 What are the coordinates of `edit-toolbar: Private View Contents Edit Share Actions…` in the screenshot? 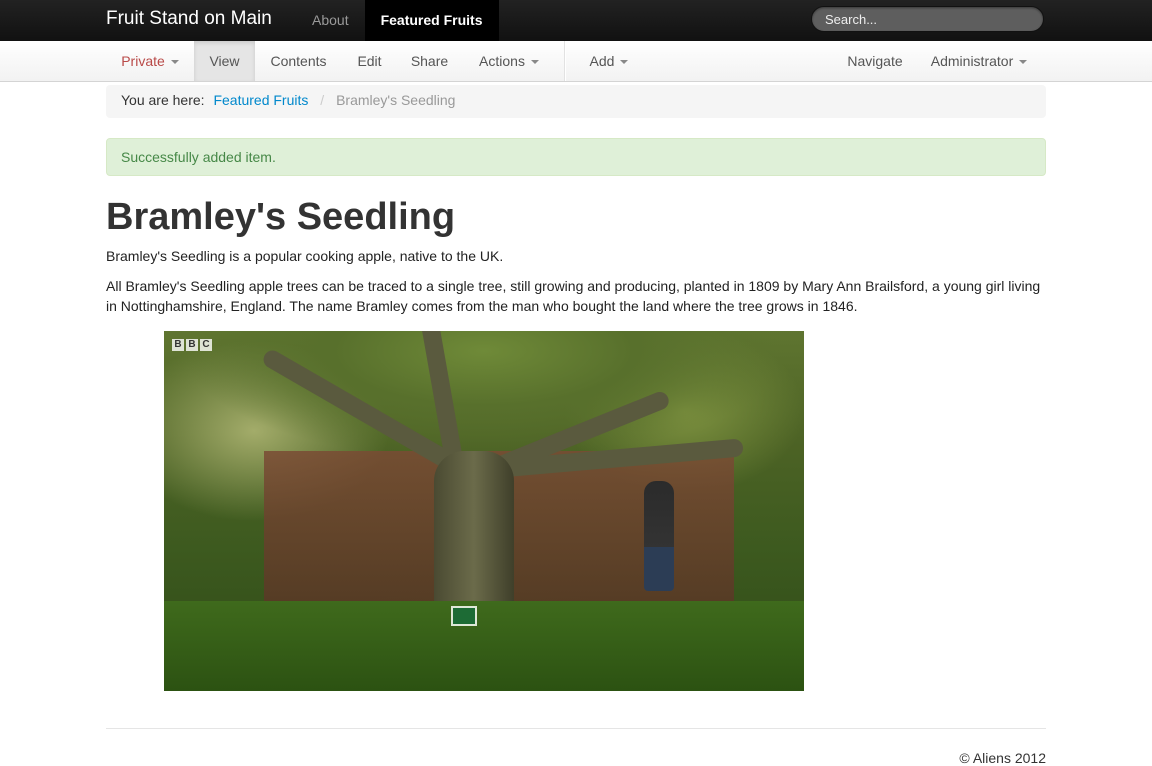 It's located at (576, 61).